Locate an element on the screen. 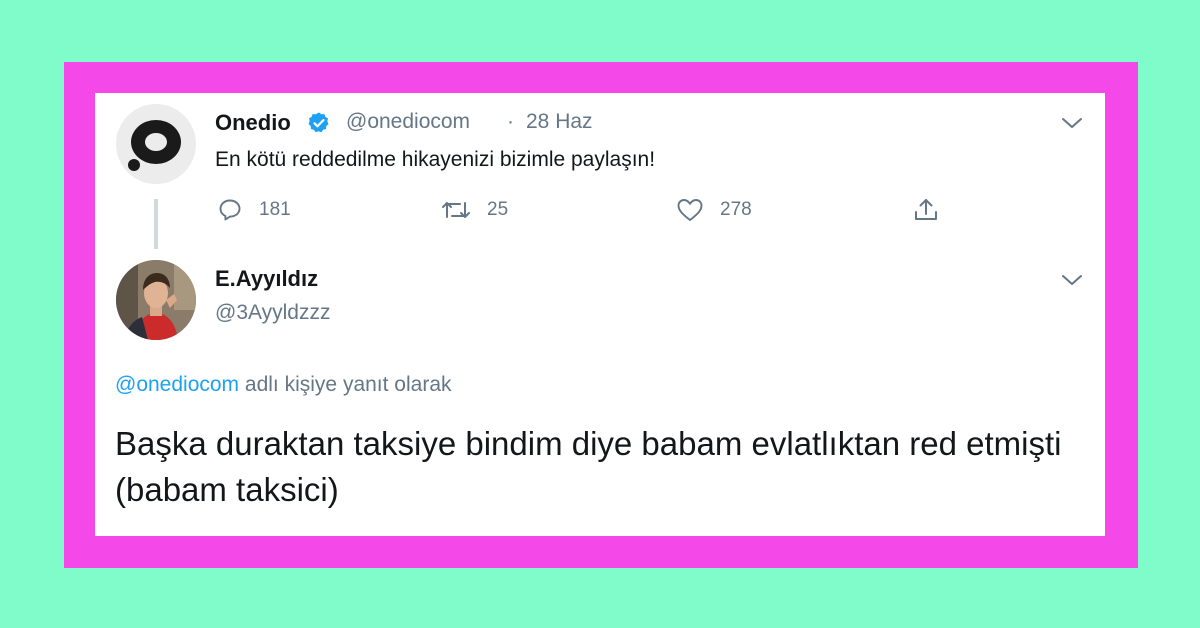 The height and width of the screenshot is (628, 1200). replying-to: @onediocom adlı kişiye yanıt olarak is located at coordinates (283, 385).